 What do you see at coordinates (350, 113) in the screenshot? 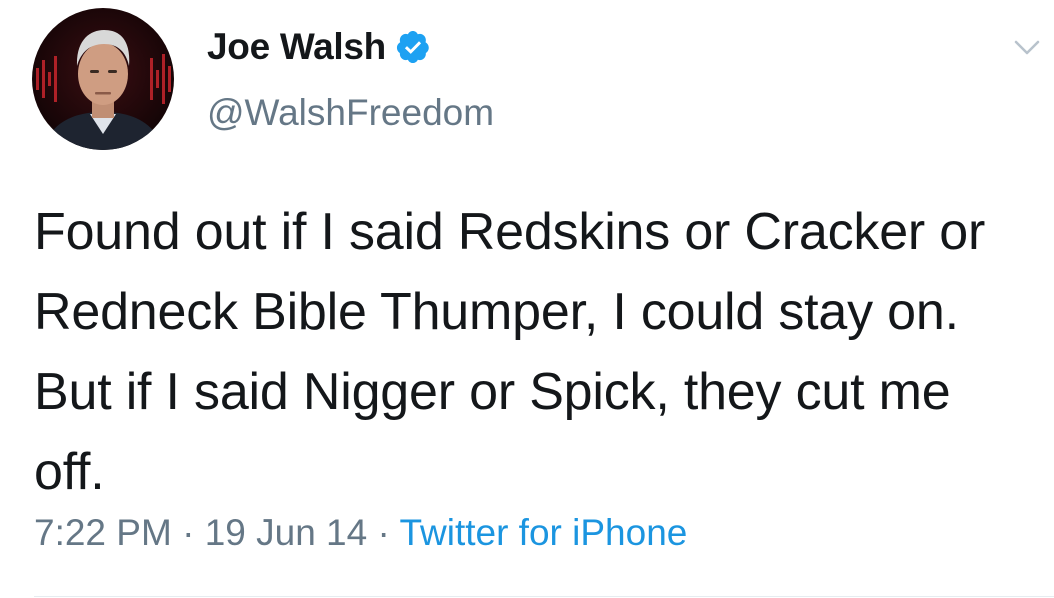
I see `user-handle: @WalshFreedom` at bounding box center [350, 113].